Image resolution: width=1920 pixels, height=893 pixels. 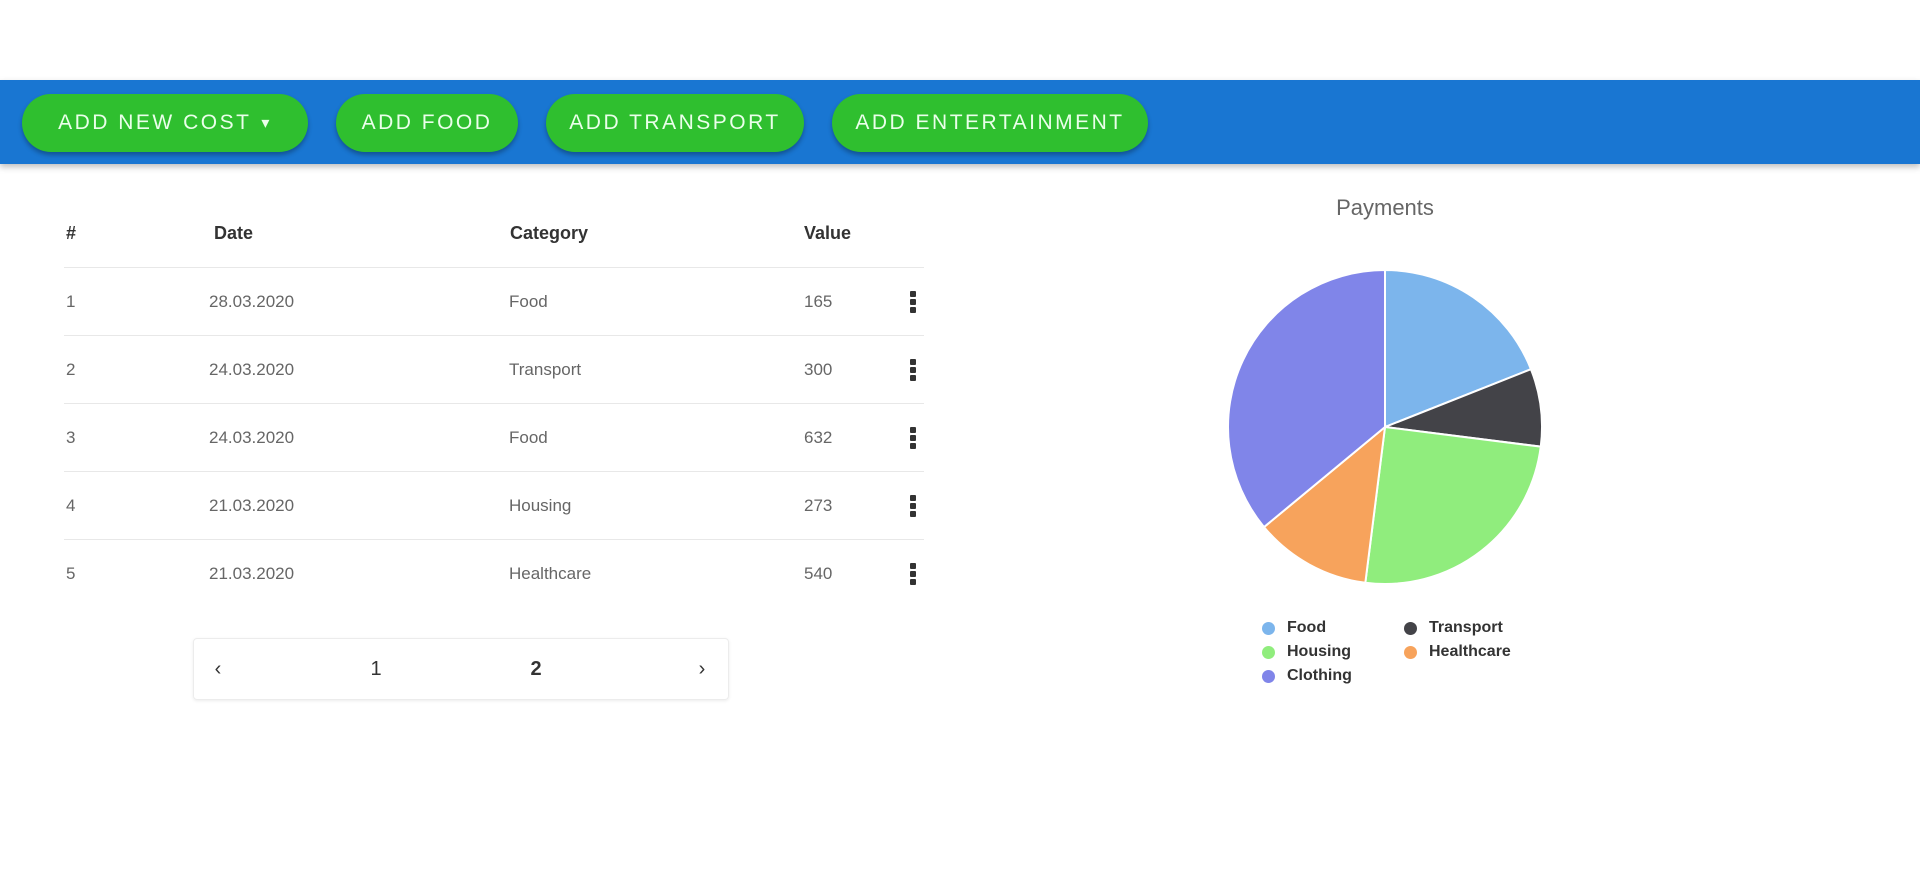 What do you see at coordinates (550, 573) in the screenshot?
I see `row-category: Healthcare` at bounding box center [550, 573].